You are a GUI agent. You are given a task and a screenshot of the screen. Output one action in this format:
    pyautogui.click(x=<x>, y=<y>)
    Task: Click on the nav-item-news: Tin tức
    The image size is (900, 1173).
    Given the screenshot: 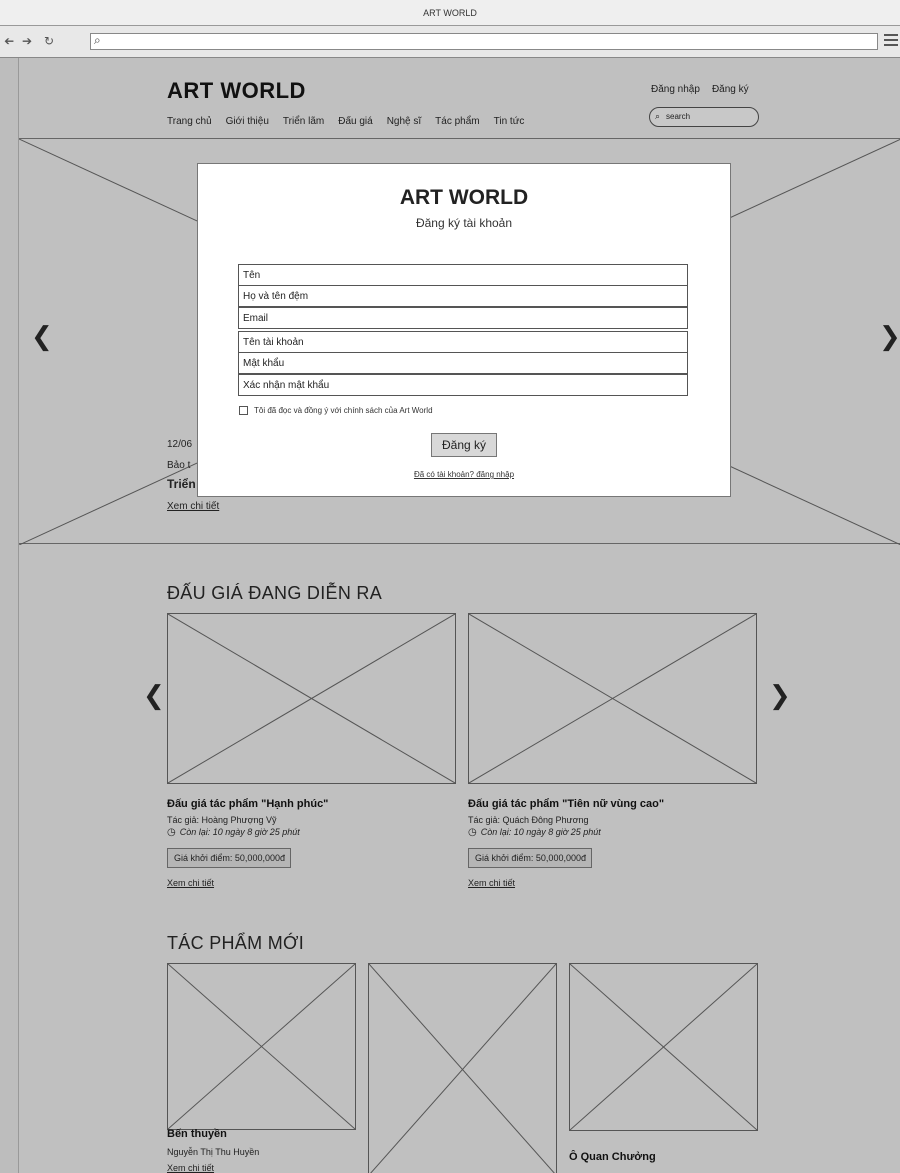 What is the action you would take?
    pyautogui.click(x=509, y=121)
    